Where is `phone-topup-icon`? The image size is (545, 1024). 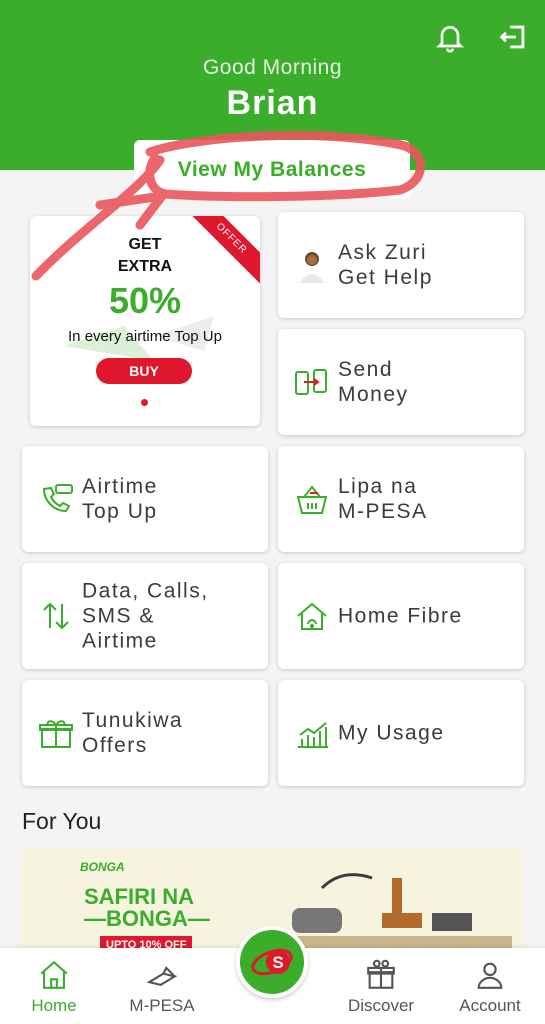 phone-topup-icon is located at coordinates (57, 498).